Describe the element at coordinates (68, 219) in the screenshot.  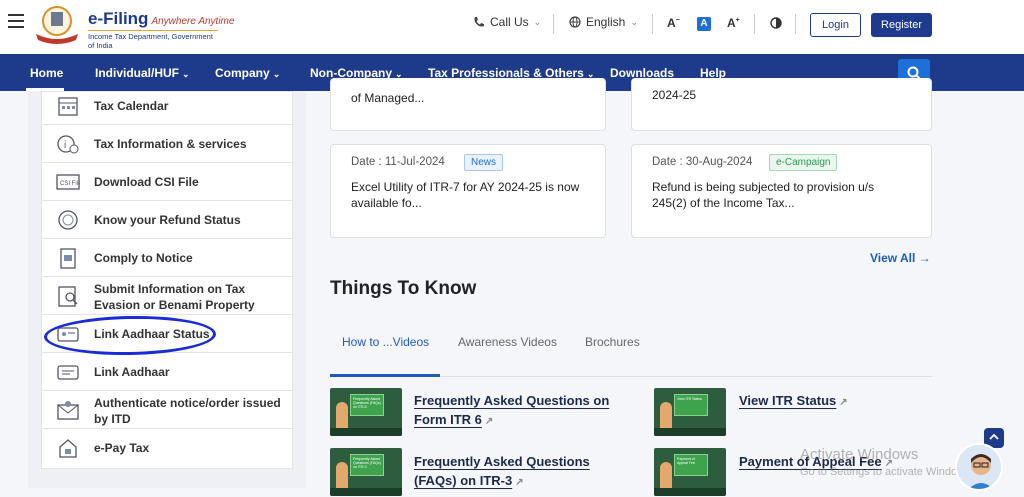
I see `refund-icon` at that location.